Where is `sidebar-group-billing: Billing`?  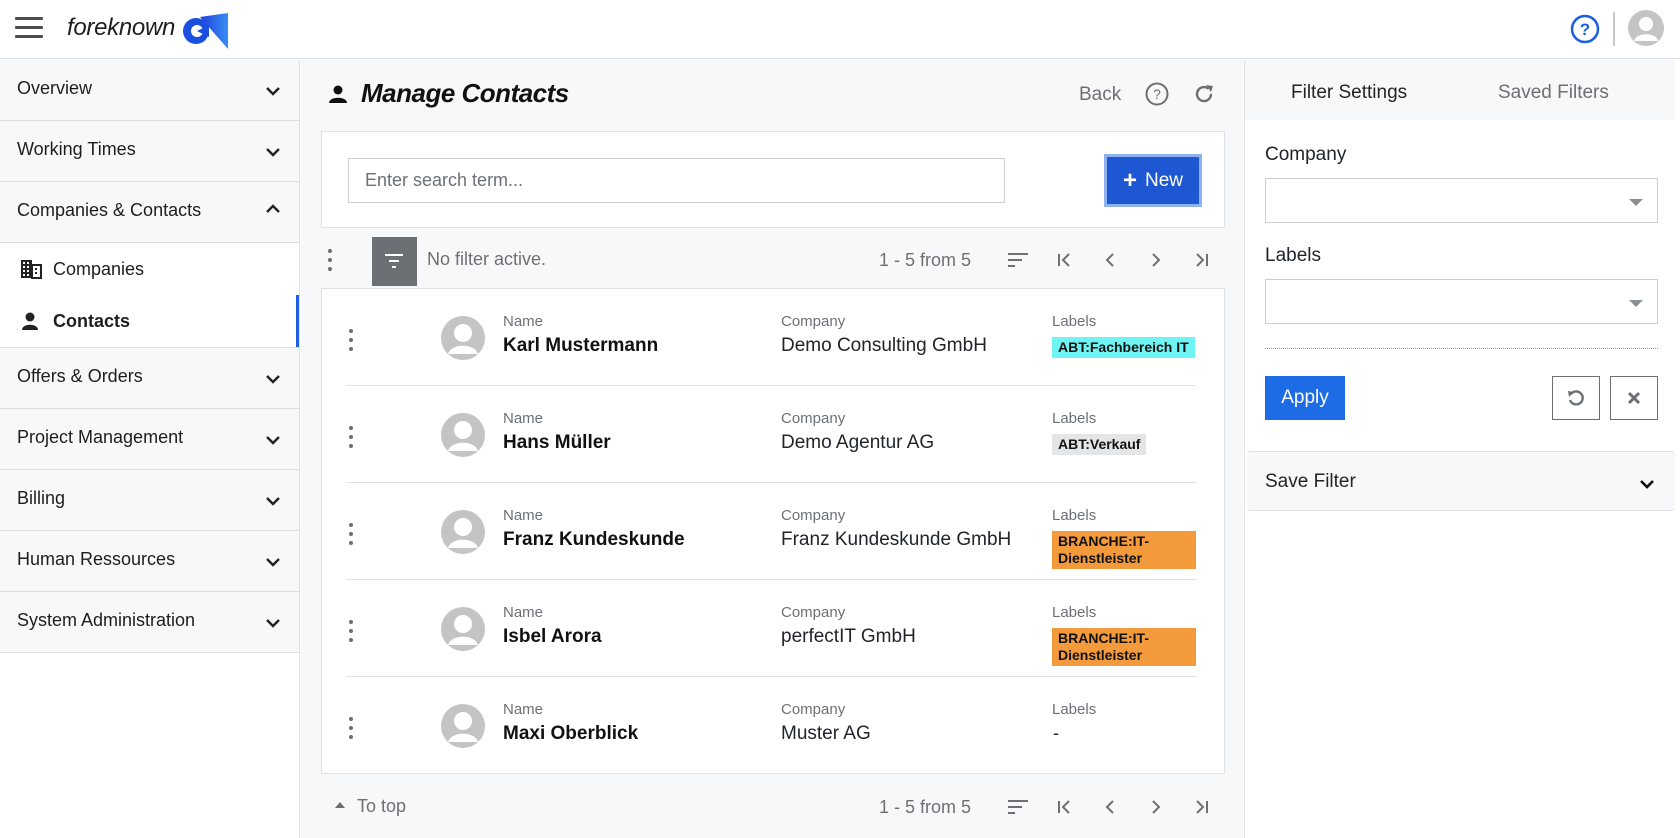 sidebar-group-billing: Billing is located at coordinates (149, 500).